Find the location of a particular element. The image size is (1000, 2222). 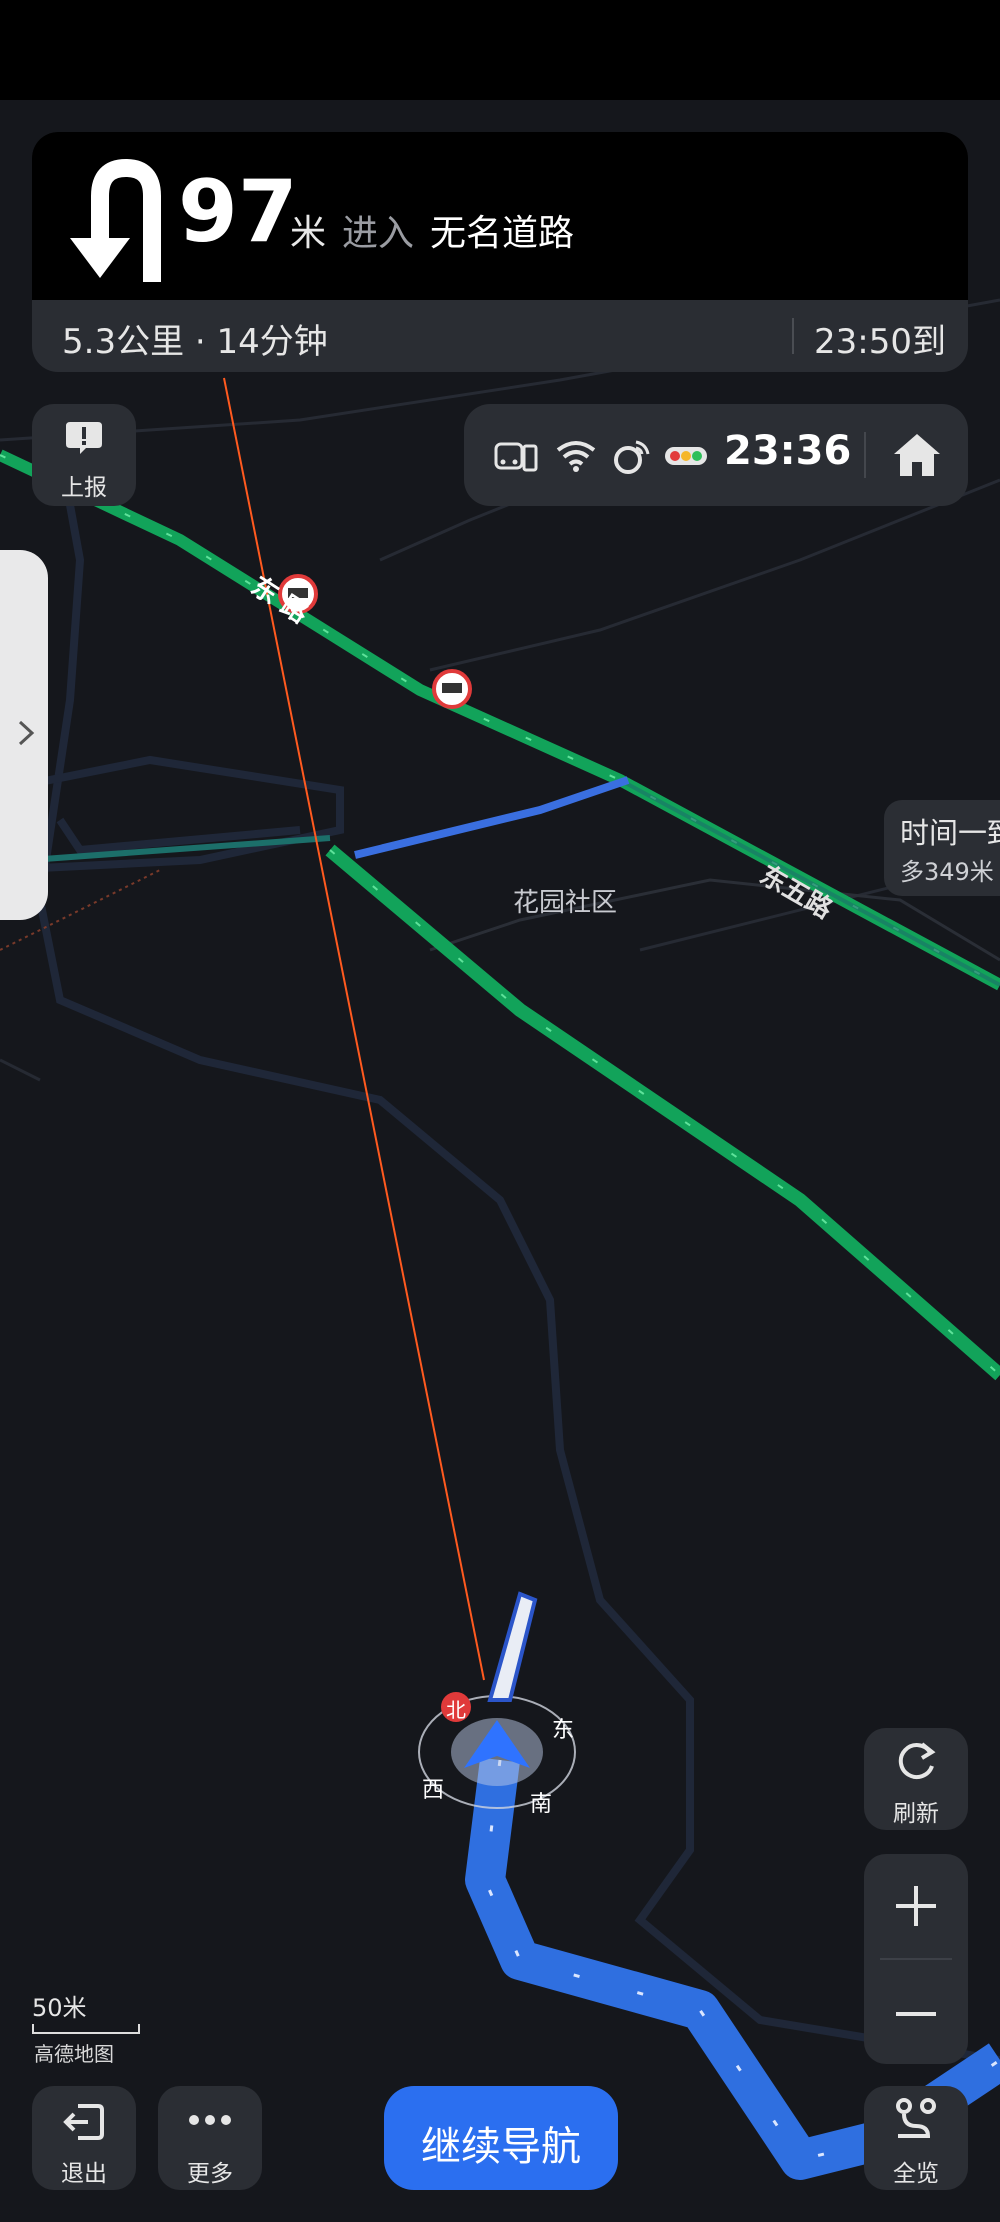

report-icon is located at coordinates (84, 438).